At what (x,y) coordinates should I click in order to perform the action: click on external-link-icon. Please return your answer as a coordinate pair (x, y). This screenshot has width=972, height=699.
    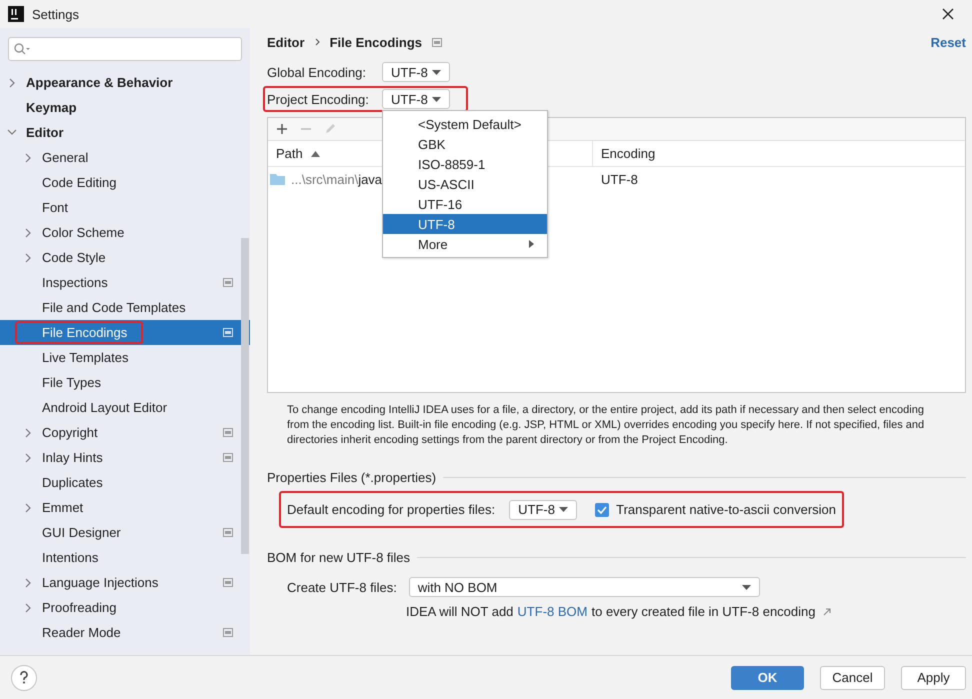
    Looking at the image, I should click on (827, 612).